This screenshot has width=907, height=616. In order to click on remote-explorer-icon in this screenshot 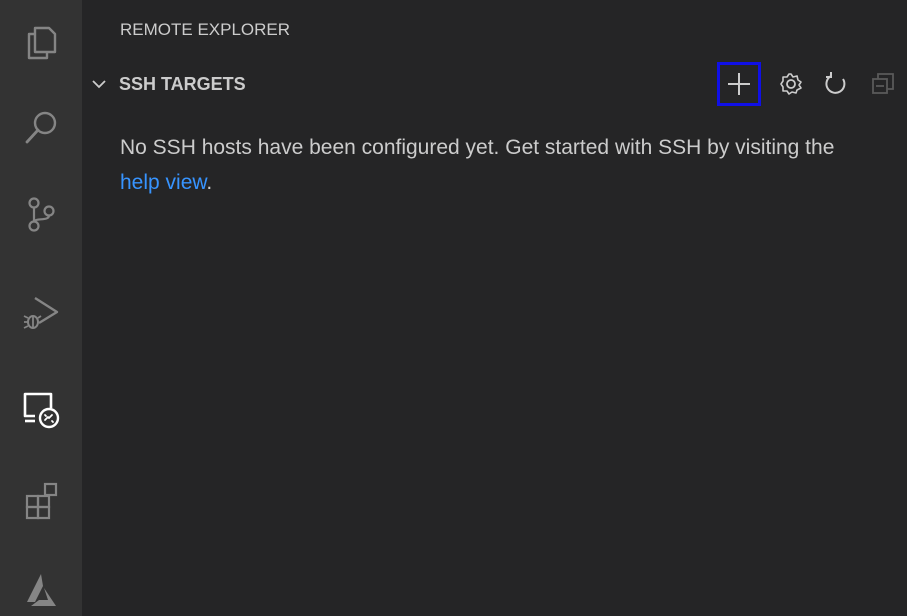, I will do `click(41, 410)`.